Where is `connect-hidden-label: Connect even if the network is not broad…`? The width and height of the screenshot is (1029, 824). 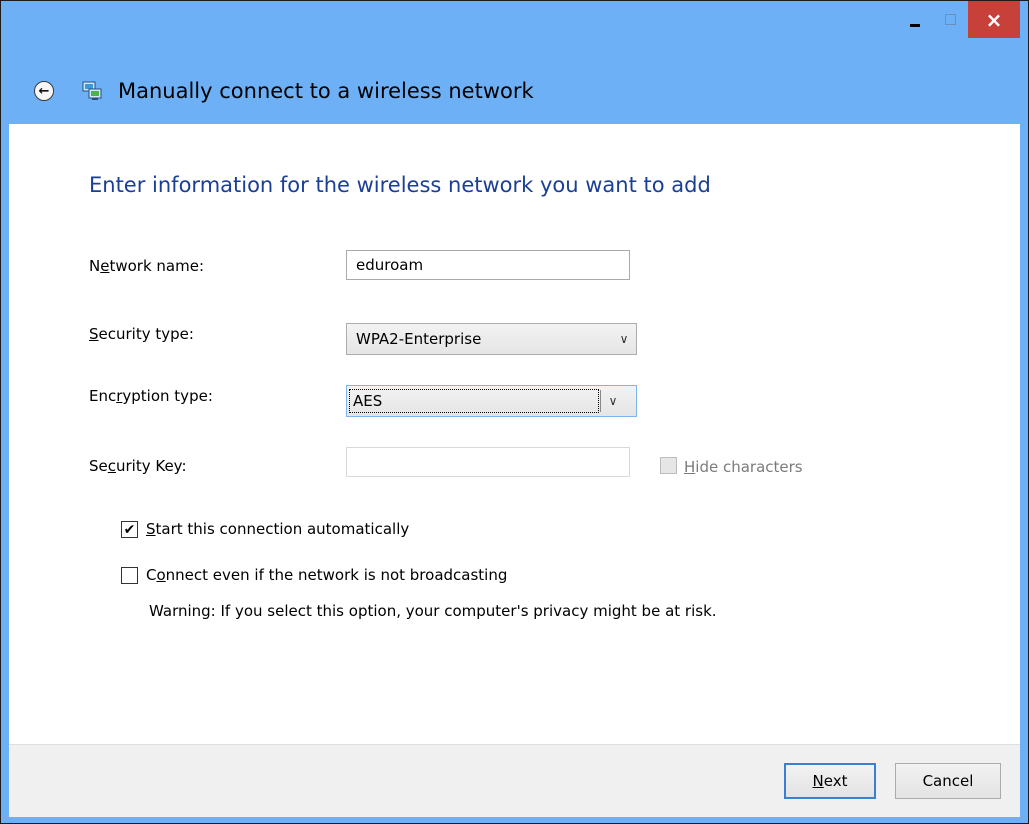
connect-hidden-label: Connect even if the network is not broad… is located at coordinates (327, 575).